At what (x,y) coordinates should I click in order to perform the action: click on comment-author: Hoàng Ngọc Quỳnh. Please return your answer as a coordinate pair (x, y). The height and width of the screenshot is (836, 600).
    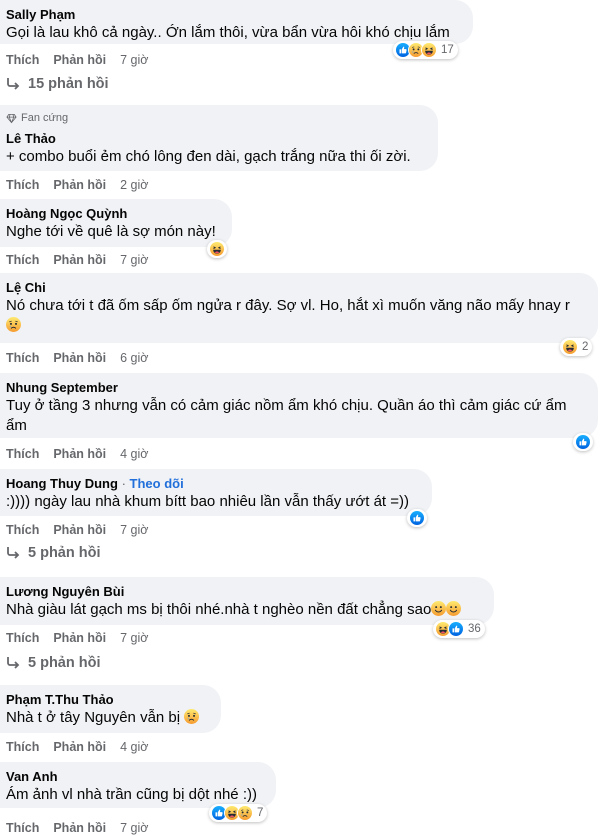
    Looking at the image, I should click on (113, 213).